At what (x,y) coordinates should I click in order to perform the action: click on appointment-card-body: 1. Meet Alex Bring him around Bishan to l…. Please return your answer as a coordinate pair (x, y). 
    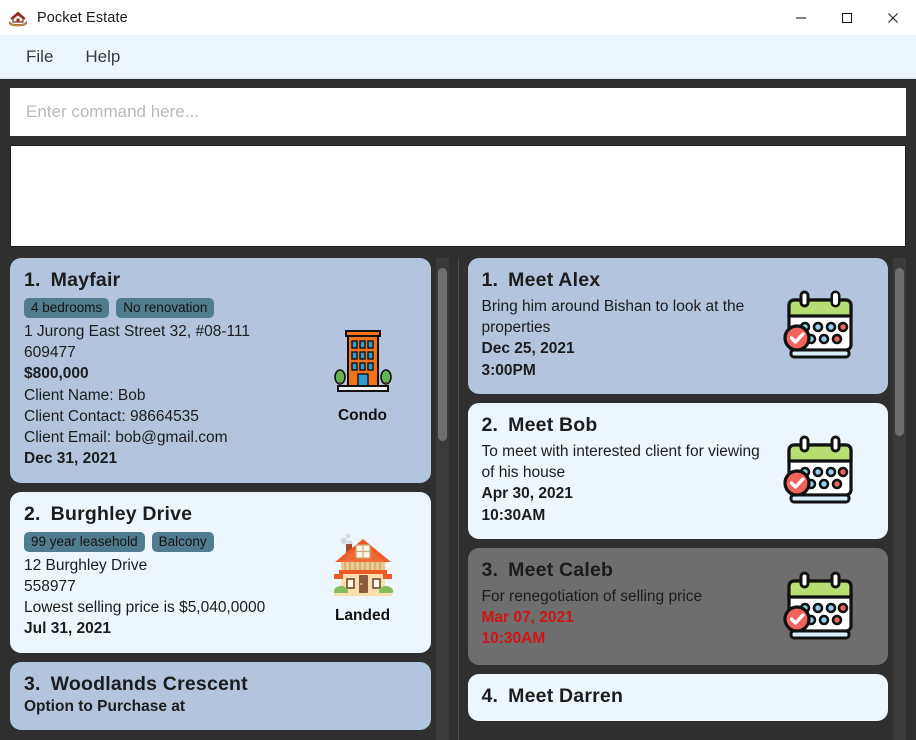
    Looking at the image, I should click on (624, 325).